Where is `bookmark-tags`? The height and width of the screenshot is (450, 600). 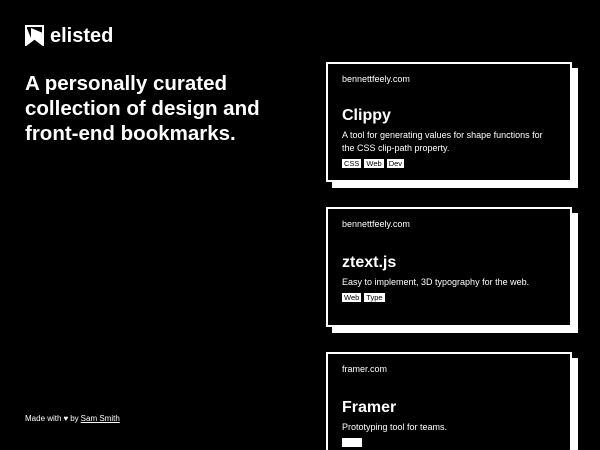
bookmark-tags is located at coordinates (449, 442).